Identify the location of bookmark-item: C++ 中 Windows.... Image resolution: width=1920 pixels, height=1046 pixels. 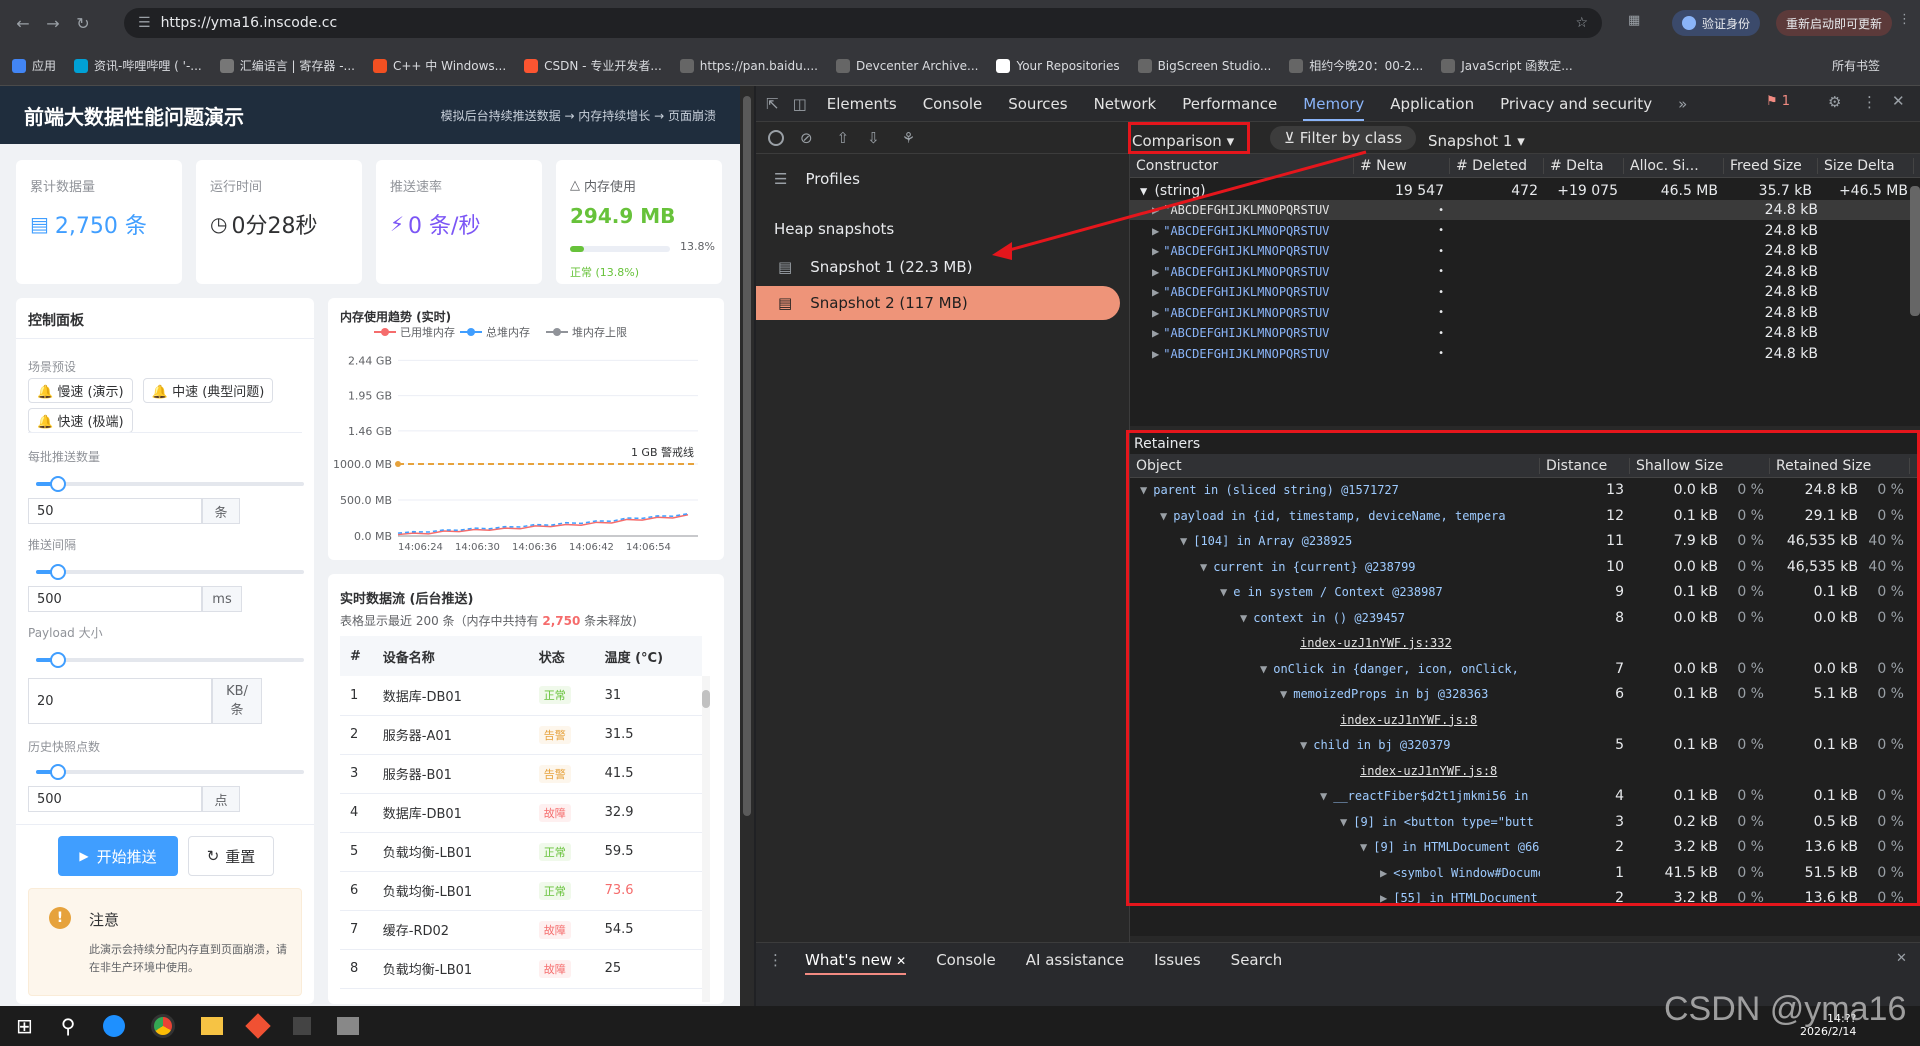
(439, 65).